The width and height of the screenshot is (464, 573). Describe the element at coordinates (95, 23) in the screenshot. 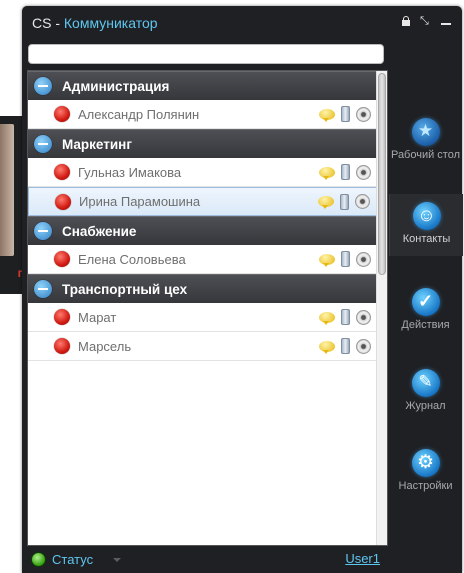

I see `window-title: CS - Коммуникатор` at that location.